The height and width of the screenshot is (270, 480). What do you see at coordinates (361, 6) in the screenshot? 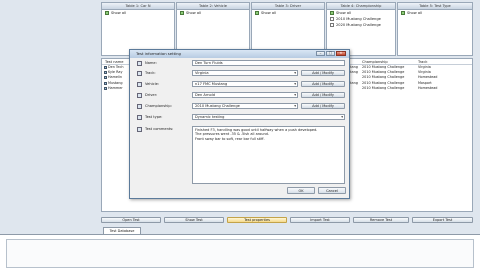
I see `filter-panel-header: Table 4: Championship` at bounding box center [361, 6].